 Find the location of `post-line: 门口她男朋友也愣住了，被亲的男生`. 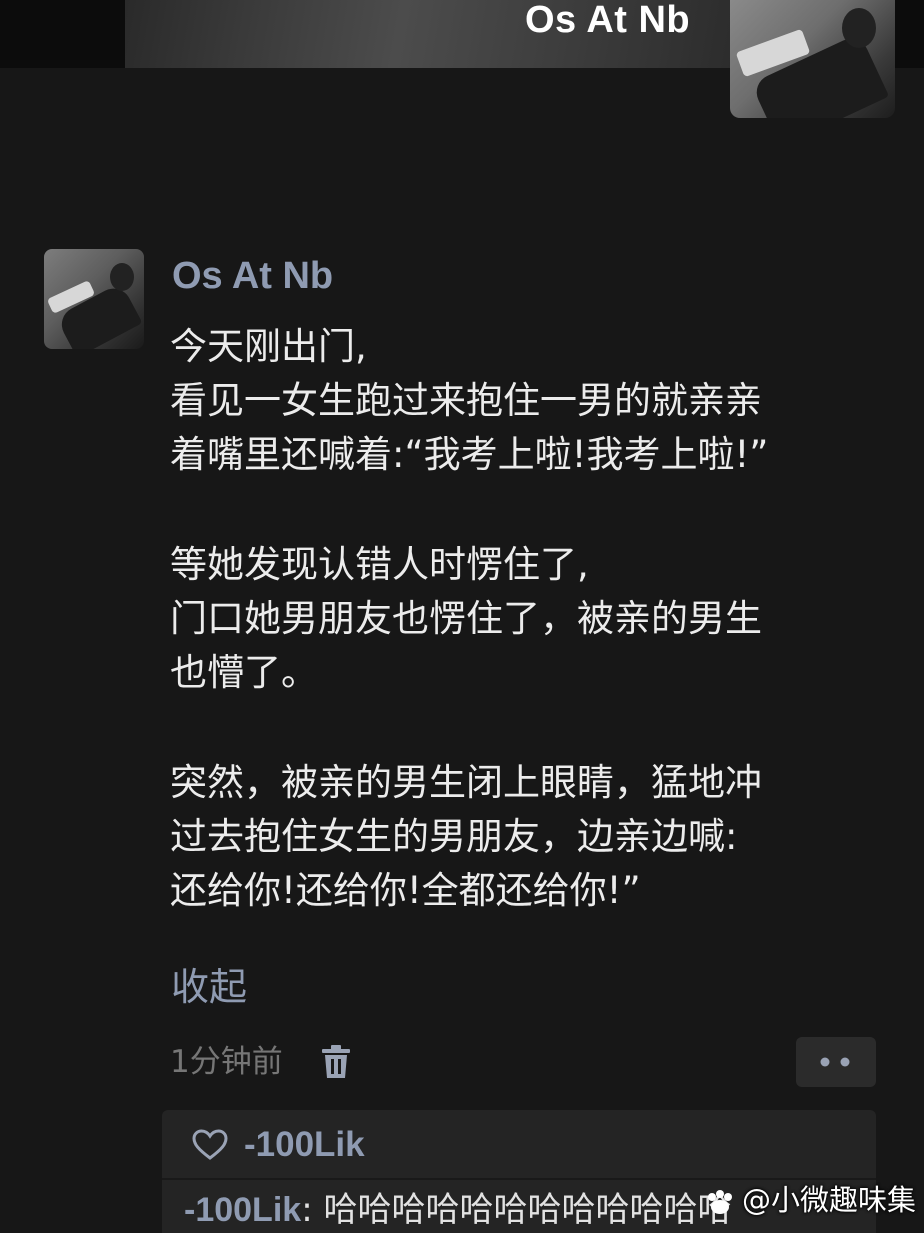

post-line: 门口她男朋友也愣住了，被亲的男生 is located at coordinates (466, 618).